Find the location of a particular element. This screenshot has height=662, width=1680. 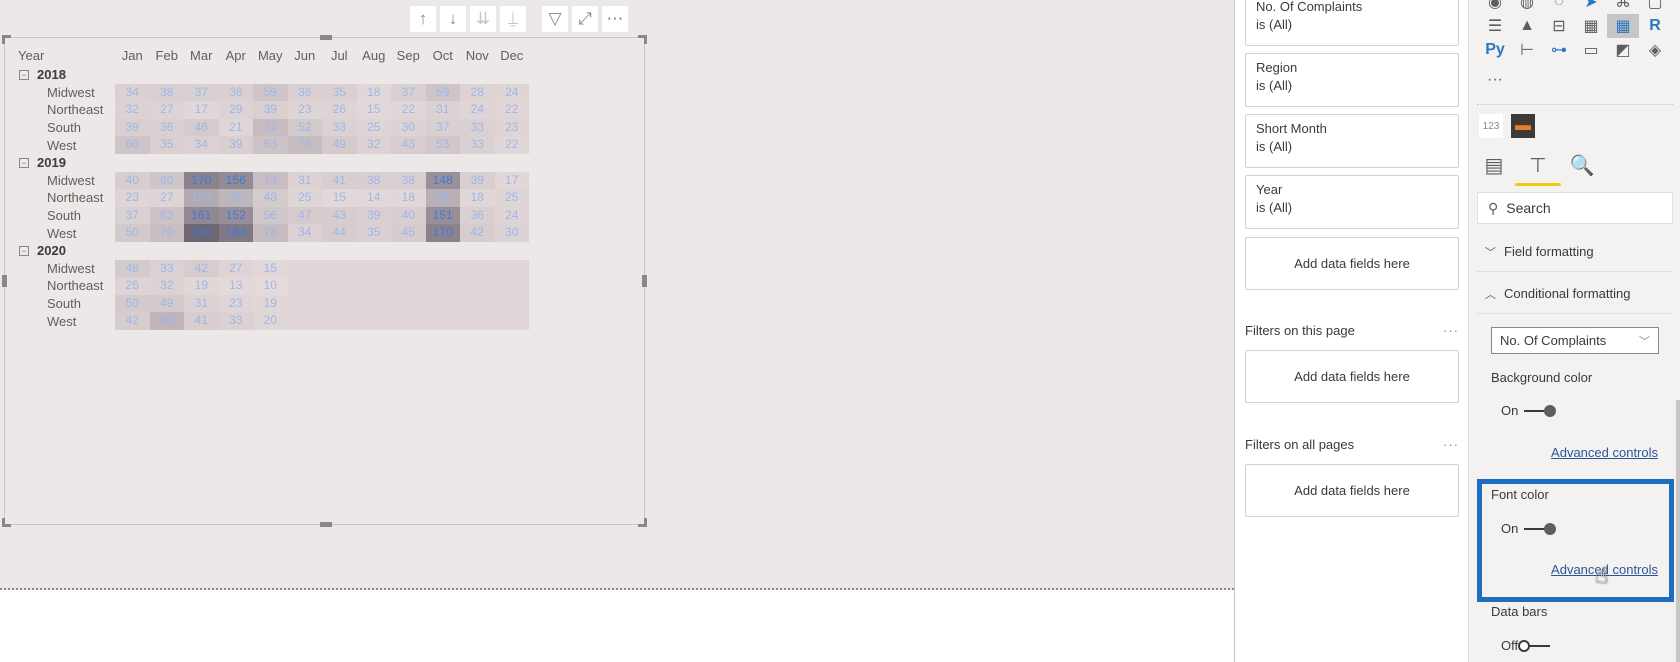

column-header: Dec is located at coordinates (512, 55).